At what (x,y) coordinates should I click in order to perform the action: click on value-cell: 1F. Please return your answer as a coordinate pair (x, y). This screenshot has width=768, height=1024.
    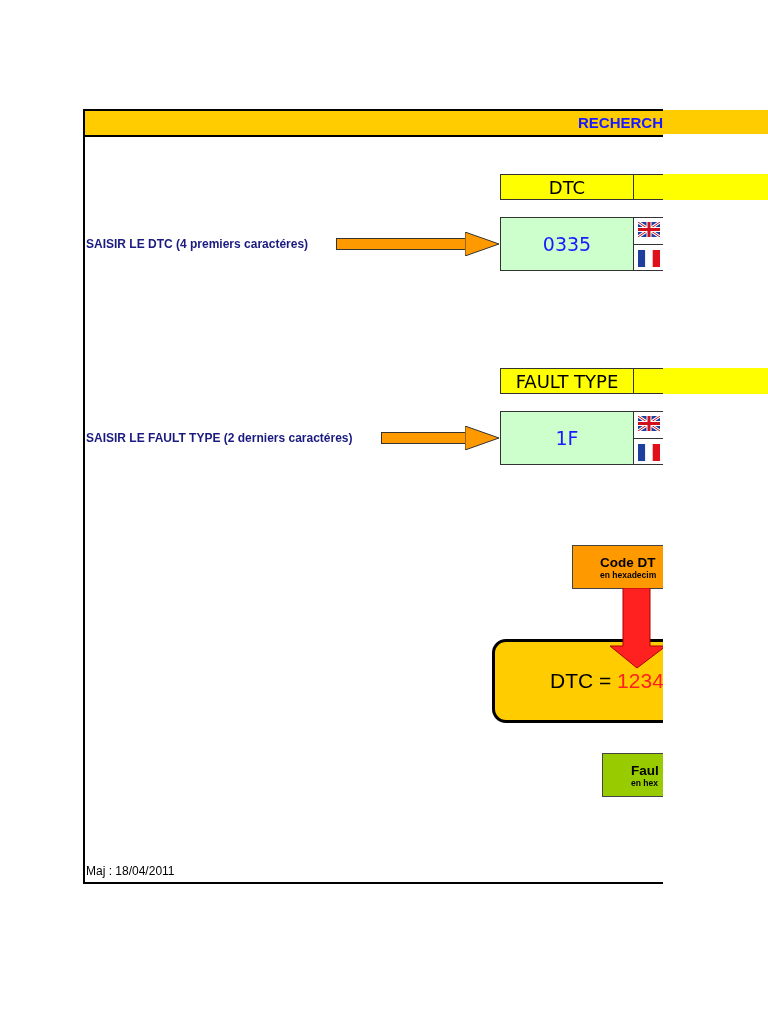
    Looking at the image, I should click on (567, 438).